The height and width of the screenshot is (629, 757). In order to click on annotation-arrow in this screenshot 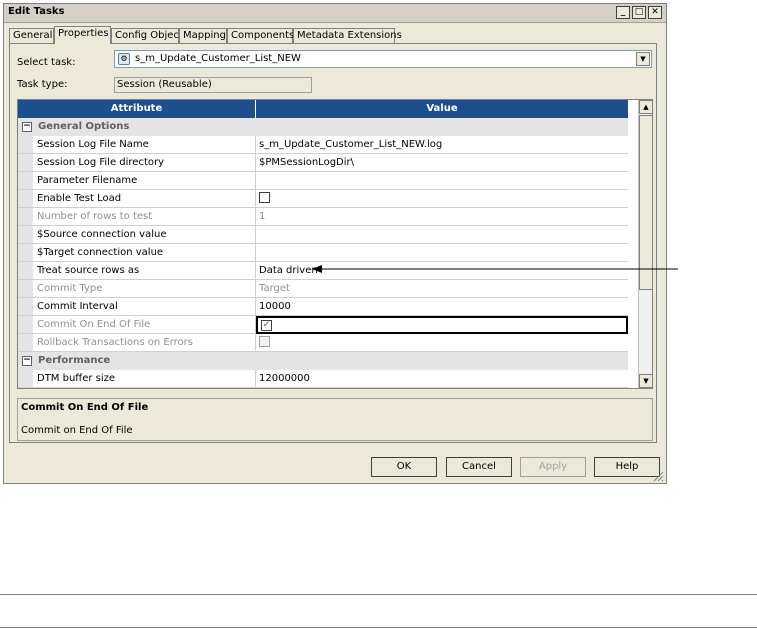, I will do `click(495, 269)`.